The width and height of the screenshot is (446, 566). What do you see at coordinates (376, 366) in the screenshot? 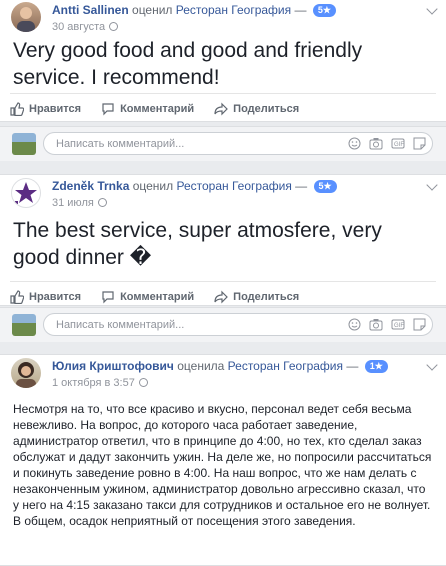
I see `rating-badge: 1★` at bounding box center [376, 366].